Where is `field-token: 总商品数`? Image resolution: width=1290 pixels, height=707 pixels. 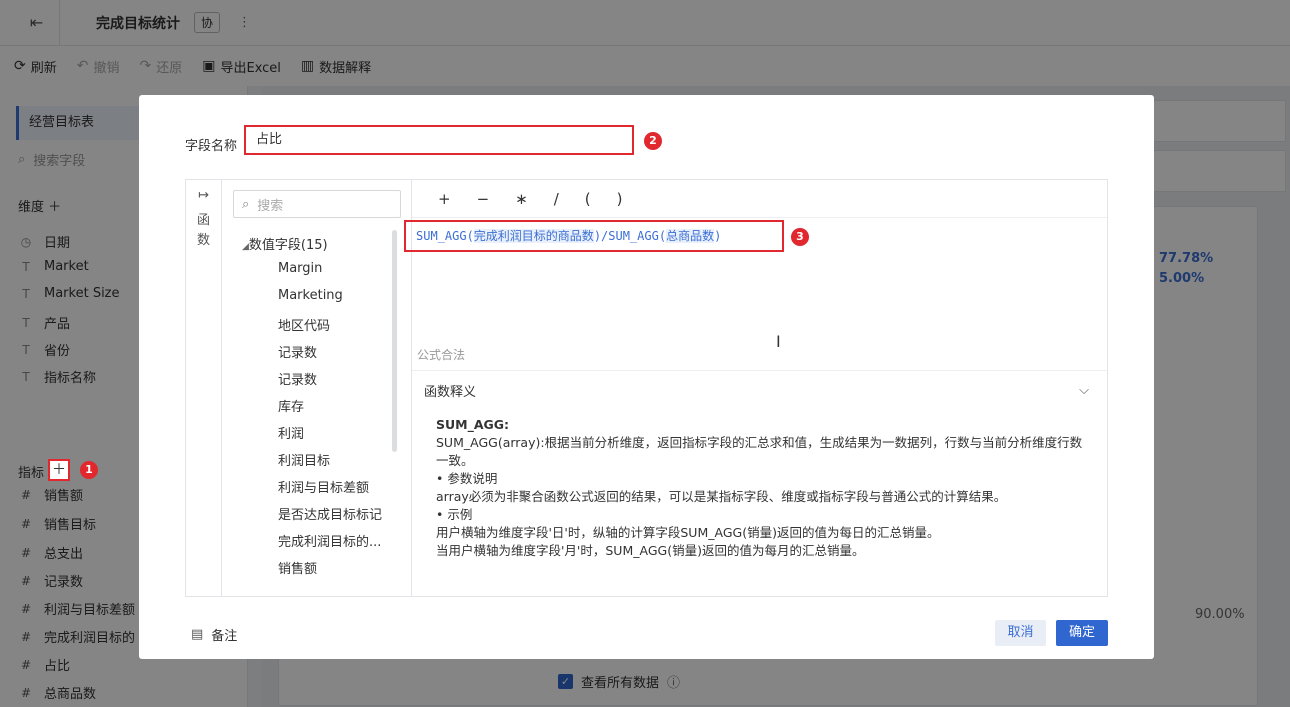
field-token: 总商品数 is located at coordinates (690, 236).